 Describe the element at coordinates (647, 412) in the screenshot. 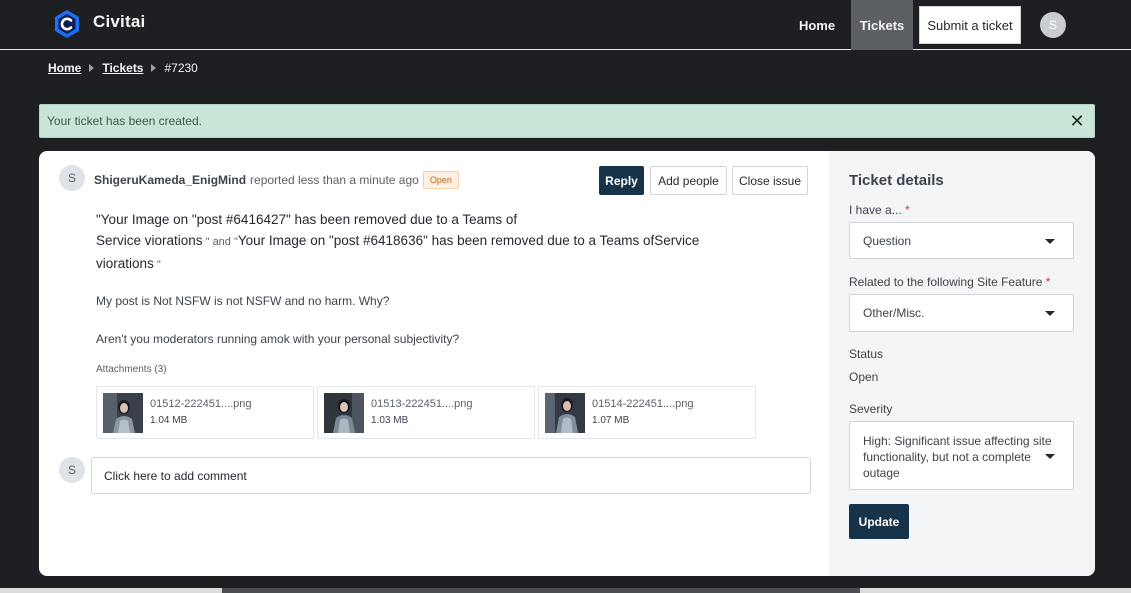

I see `attachment-item: 01514-222451....png 1.07 MB` at that location.